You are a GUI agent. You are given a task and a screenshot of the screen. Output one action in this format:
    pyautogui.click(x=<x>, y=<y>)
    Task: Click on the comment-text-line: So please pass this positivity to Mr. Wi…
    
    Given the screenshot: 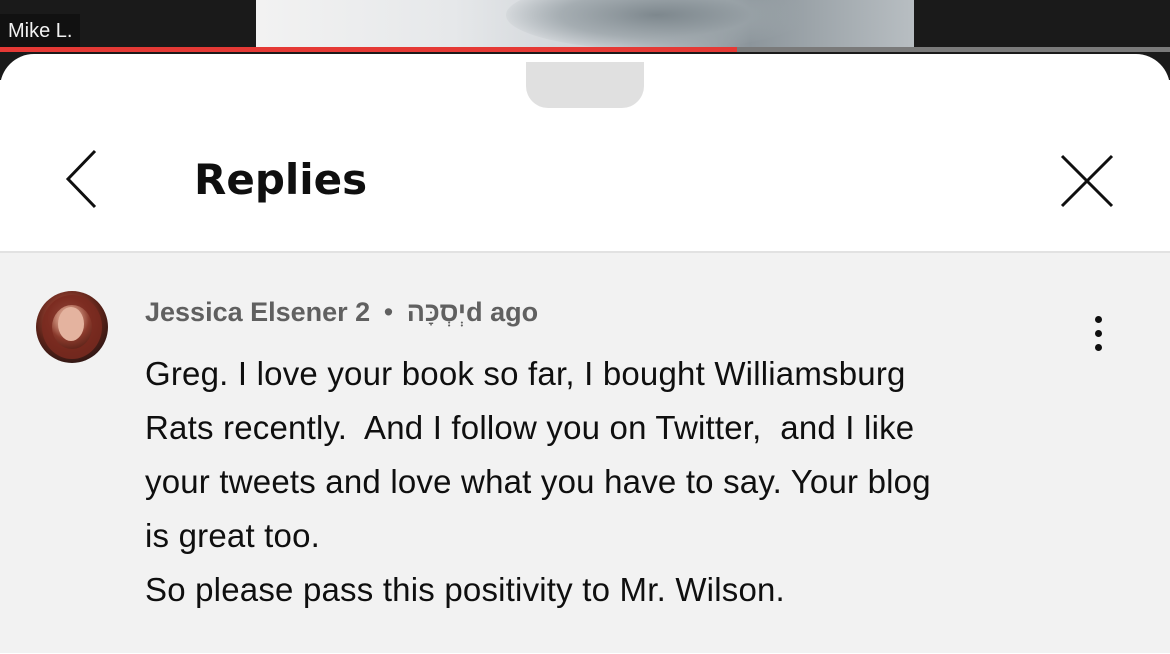 What is the action you would take?
    pyautogui.click(x=465, y=589)
    